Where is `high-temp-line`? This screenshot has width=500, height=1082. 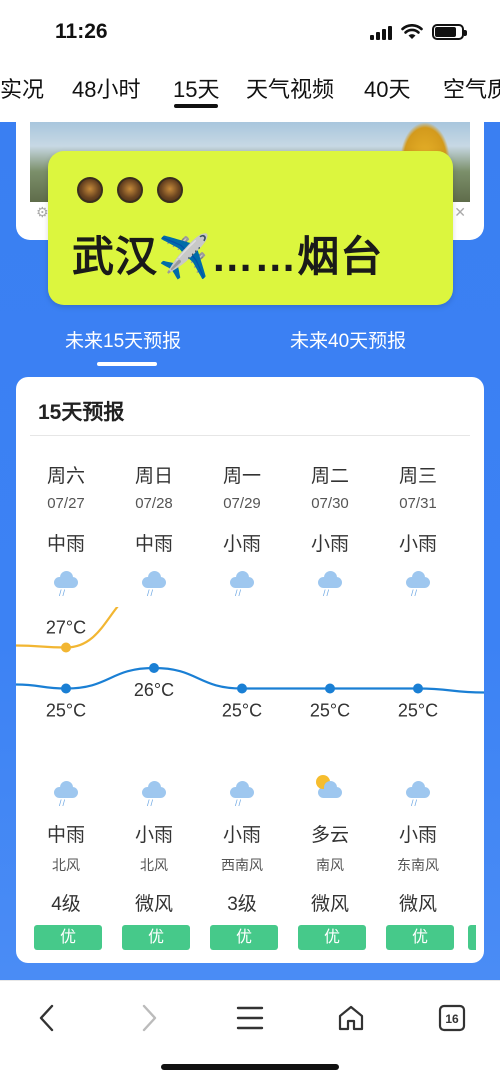 high-temp-line is located at coordinates (67, 628).